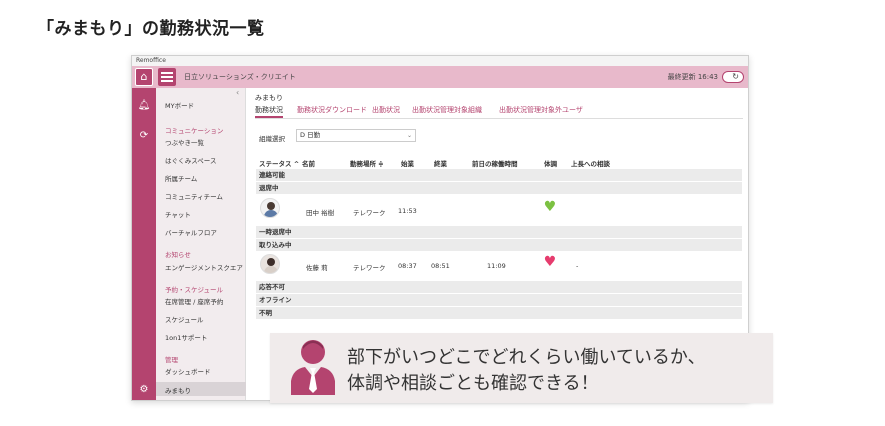  What do you see at coordinates (332, 110) in the screenshot?
I see `tab-status-download: 勤務状況ダウンロード` at bounding box center [332, 110].